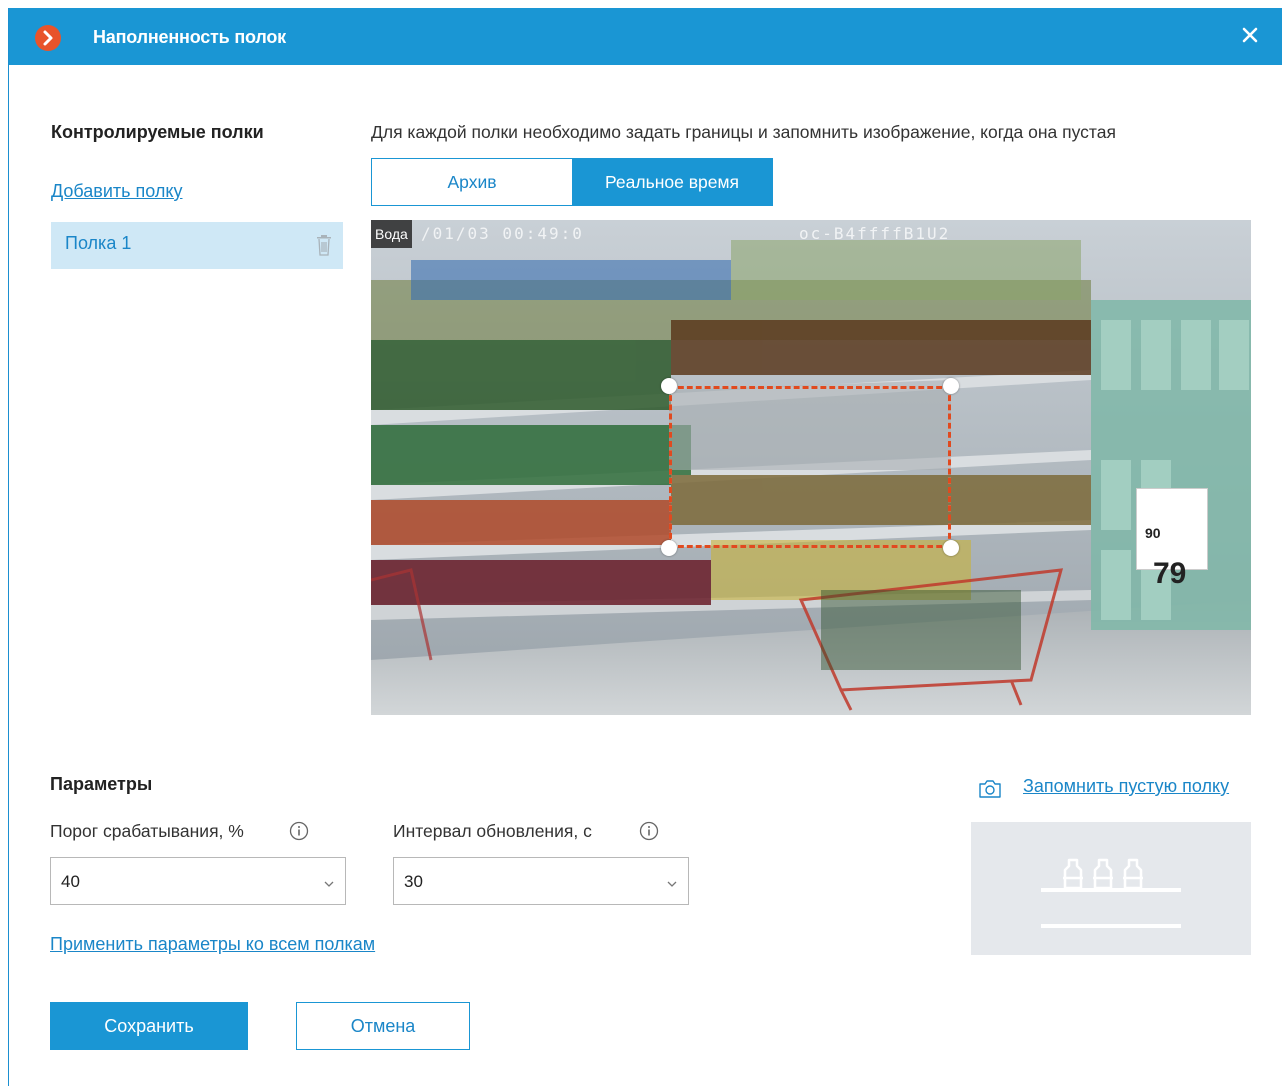 Image resolution: width=1282 pixels, height=1086 pixels. I want to click on shelf-placeholder-icon, so click(1111, 893).